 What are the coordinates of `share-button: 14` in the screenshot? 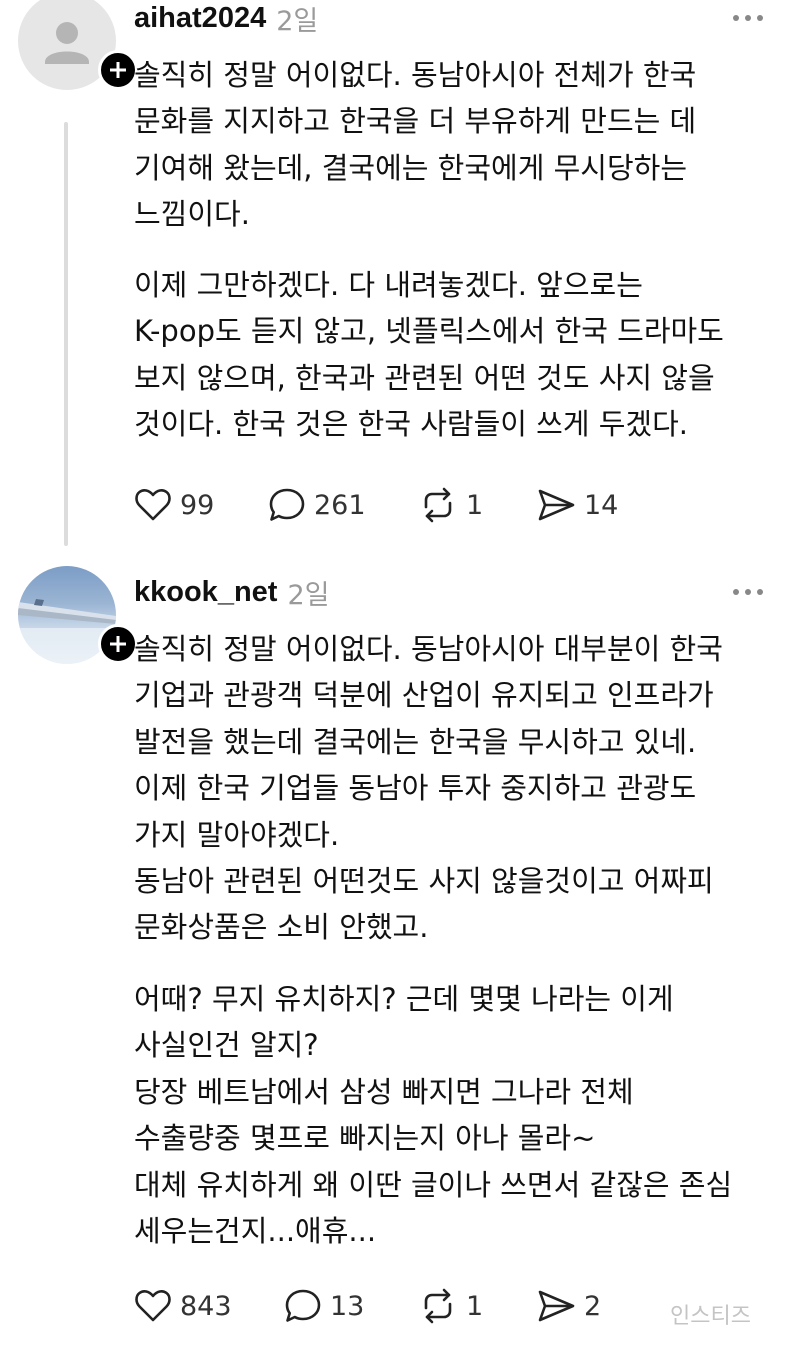 It's located at (577, 505).